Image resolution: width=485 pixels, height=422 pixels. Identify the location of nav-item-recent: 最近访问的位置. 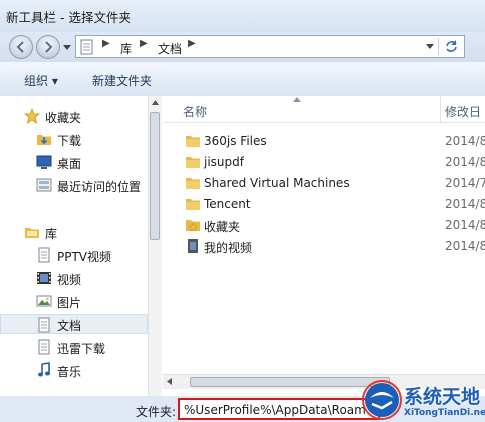
(74, 185).